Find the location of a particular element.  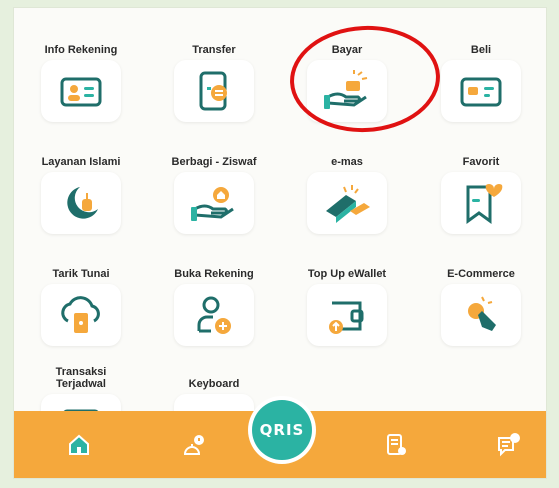

menu-bayar: Bayar is located at coordinates (347, 77).